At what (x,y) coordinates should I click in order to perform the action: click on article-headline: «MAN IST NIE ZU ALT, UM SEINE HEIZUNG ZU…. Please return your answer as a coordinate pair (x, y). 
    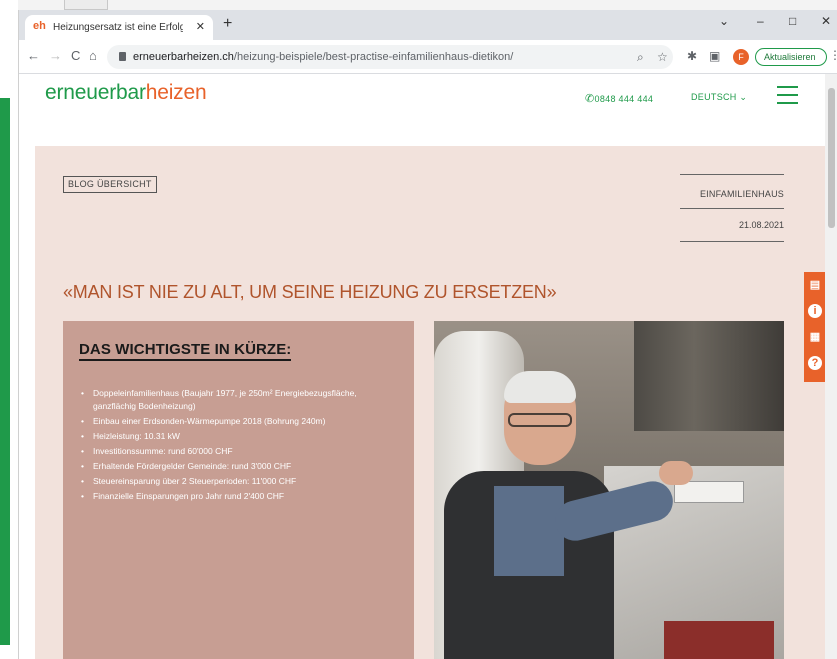
    Looking at the image, I should click on (310, 292).